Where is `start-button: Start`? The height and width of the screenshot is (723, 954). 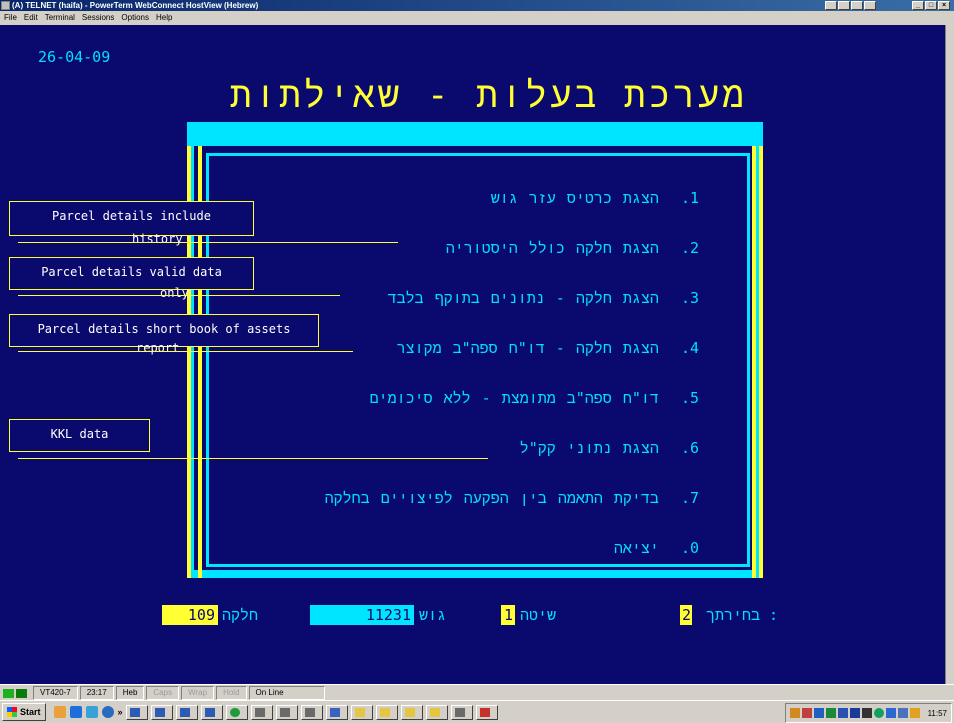 start-button: Start is located at coordinates (24, 712).